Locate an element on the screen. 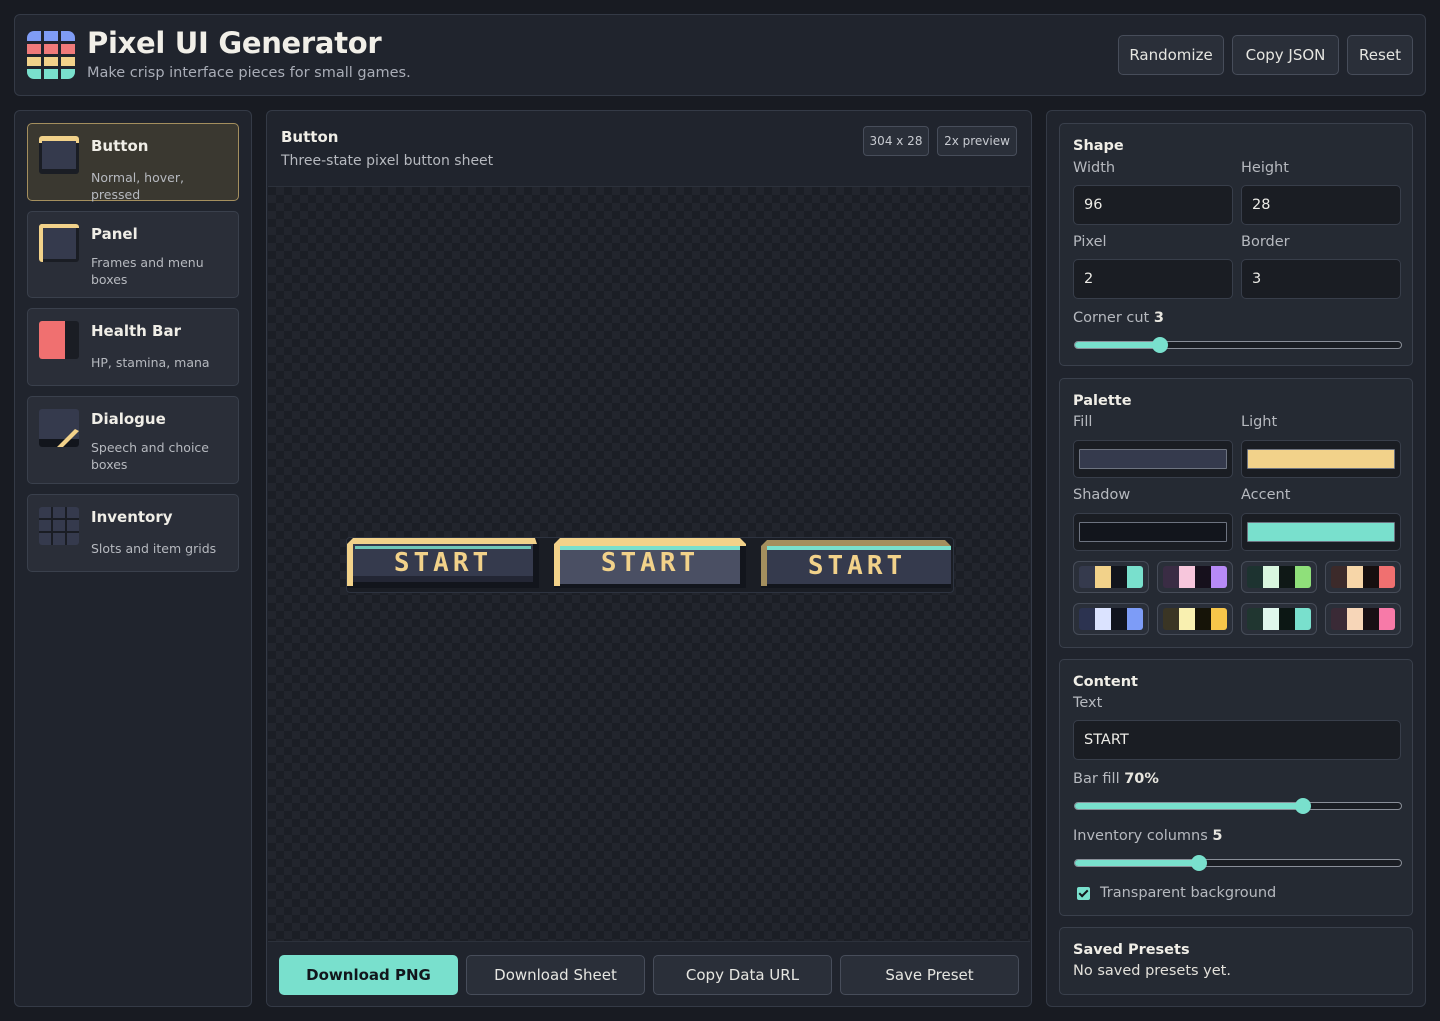 Image resolution: width=1440 pixels, height=1021 pixels. bar-fill-value: 70% is located at coordinates (1141, 779).